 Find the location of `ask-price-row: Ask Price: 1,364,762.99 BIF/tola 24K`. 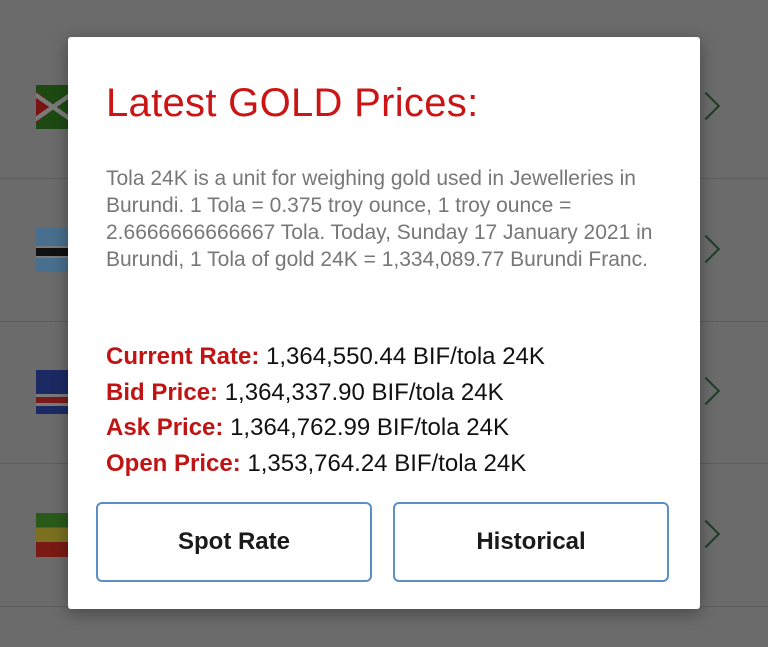

ask-price-row: Ask Price: 1,364,762.99 BIF/tola 24K is located at coordinates (396, 428).